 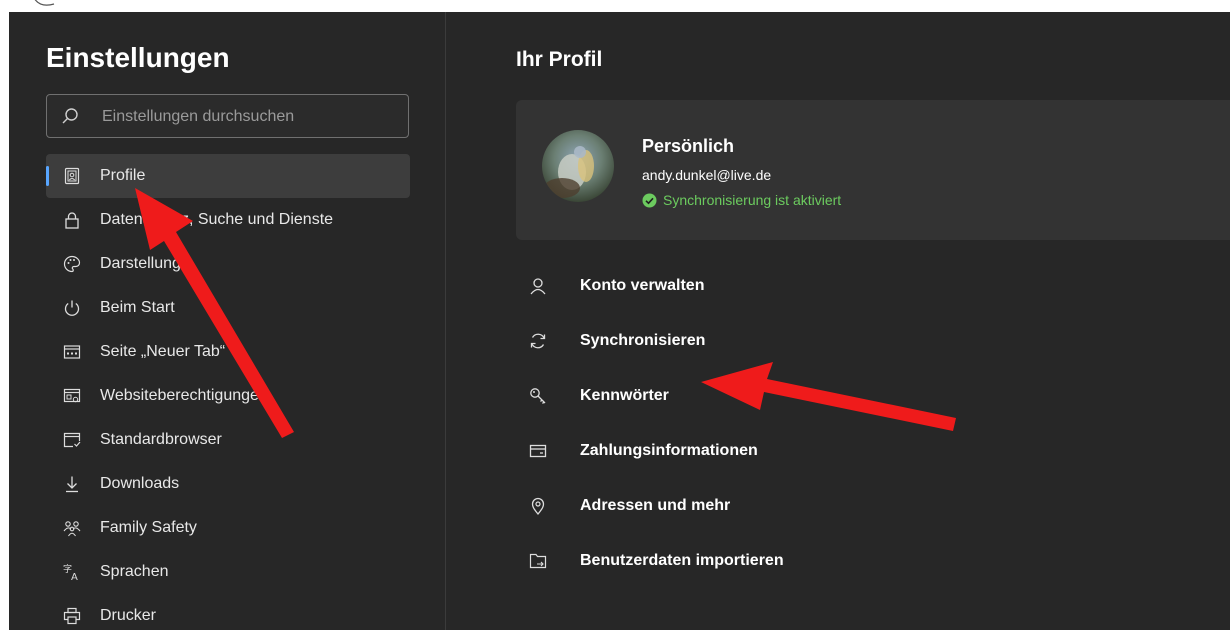 I want to click on check-circle-icon, so click(x=649, y=200).